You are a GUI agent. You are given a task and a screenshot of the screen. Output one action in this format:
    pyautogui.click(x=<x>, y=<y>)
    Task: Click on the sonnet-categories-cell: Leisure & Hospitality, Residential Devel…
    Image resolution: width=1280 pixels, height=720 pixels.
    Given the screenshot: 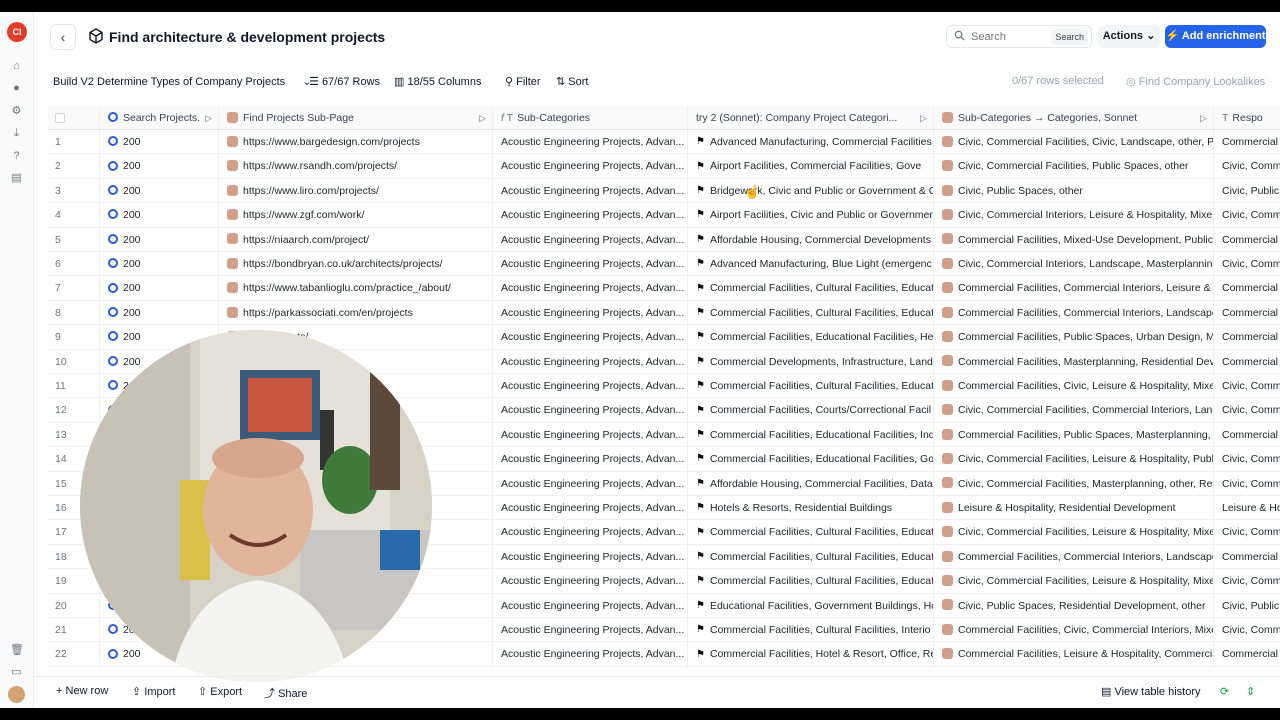 What is the action you would take?
    pyautogui.click(x=1074, y=508)
    